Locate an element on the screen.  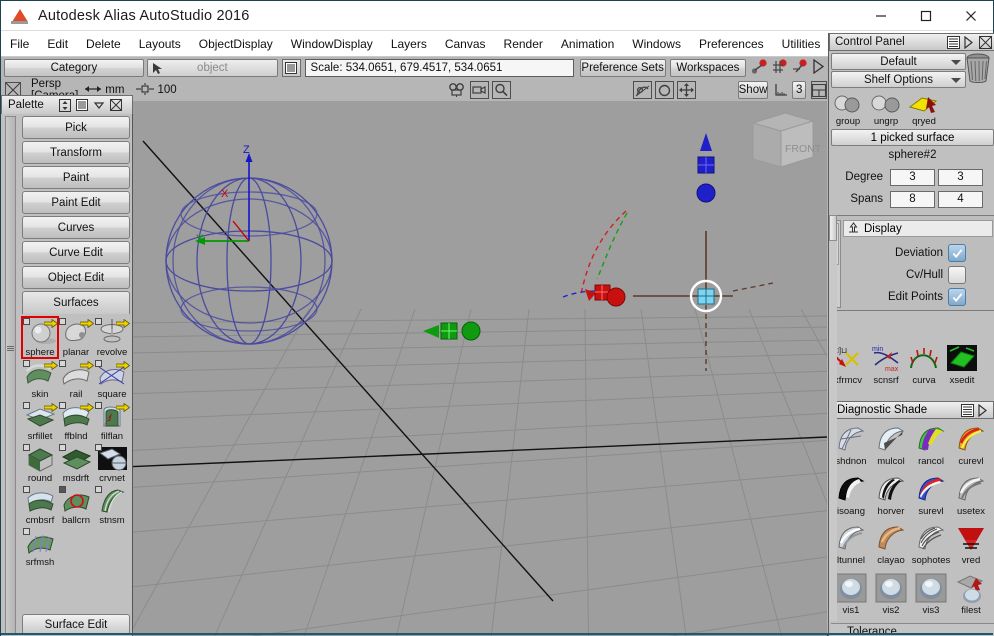
trash-can-icon is located at coordinates (978, 68).